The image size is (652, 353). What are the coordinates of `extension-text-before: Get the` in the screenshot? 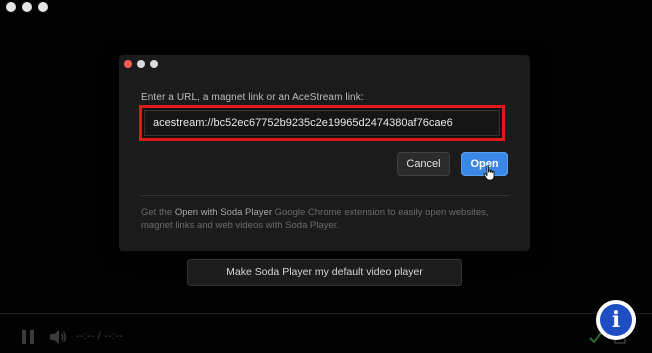 It's located at (158, 212).